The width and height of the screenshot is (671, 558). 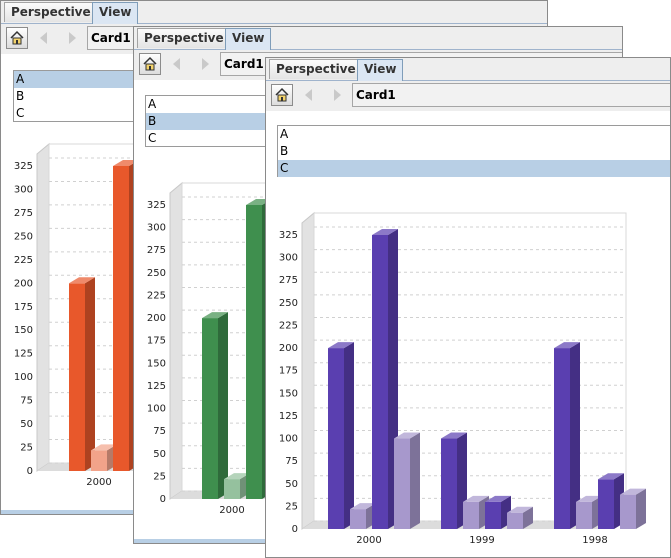 I want to click on list-item: B, so click(x=474, y=151).